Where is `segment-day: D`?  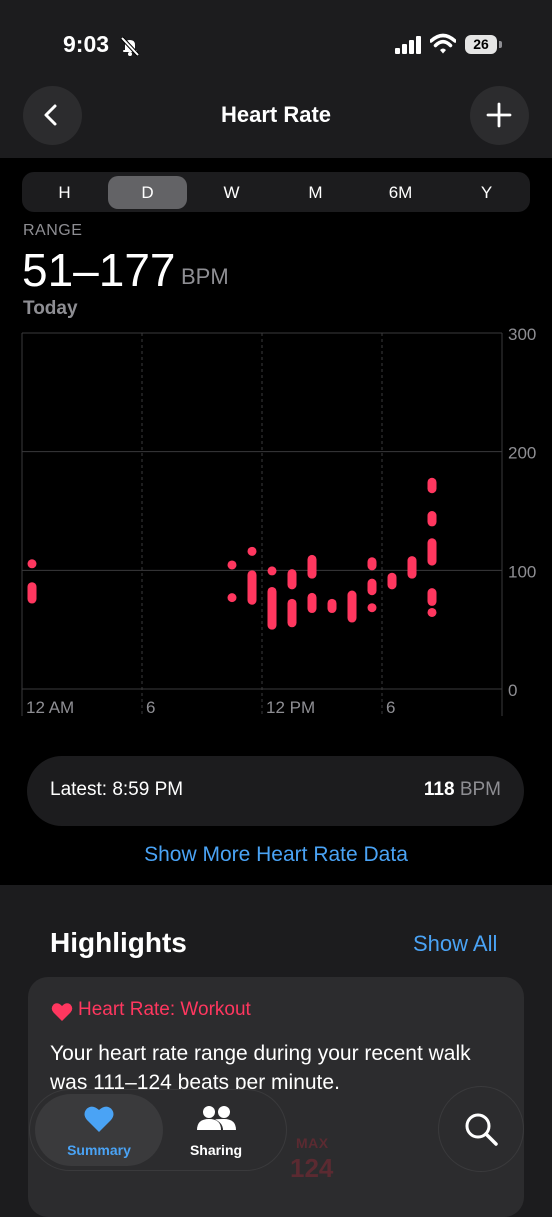 segment-day: D is located at coordinates (147, 192).